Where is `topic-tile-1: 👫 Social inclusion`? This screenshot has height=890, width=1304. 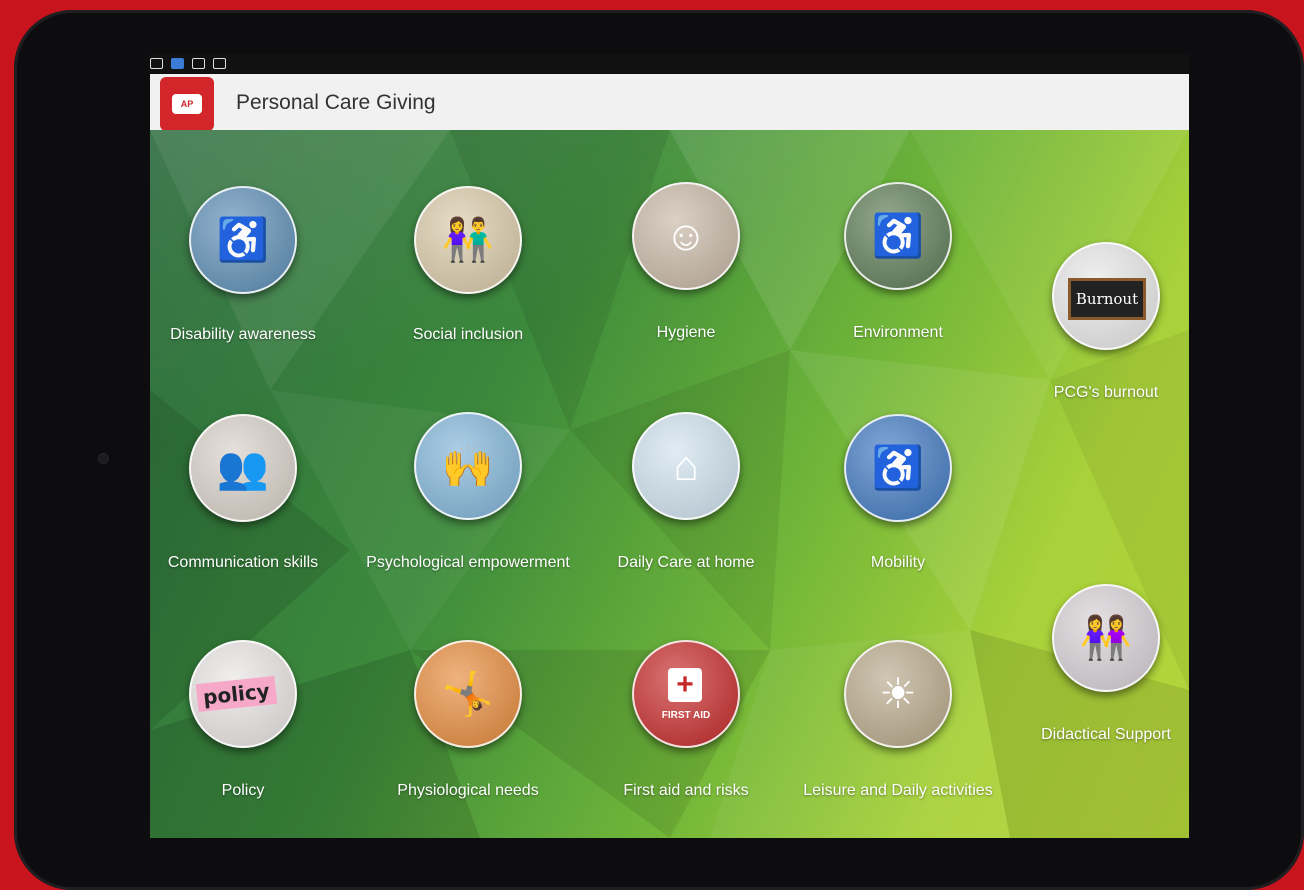
topic-tile-1: 👫 Social inclusion is located at coordinates (468, 265).